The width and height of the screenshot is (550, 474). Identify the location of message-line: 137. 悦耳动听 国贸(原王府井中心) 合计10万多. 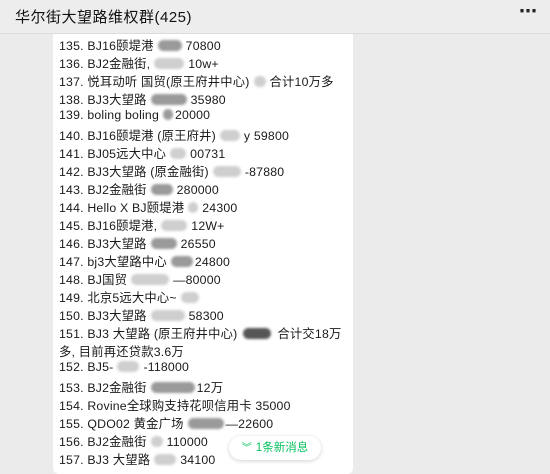
(196, 82).